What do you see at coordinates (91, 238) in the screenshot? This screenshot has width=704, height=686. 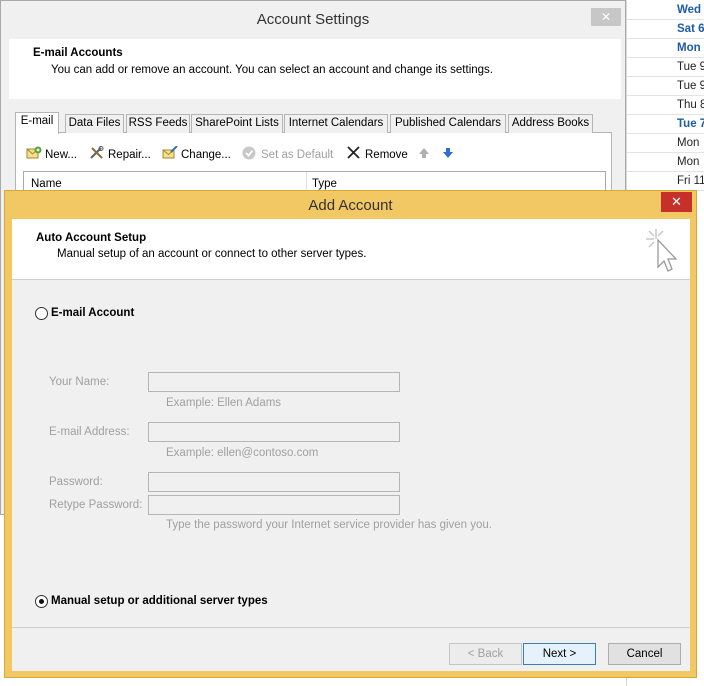 I see `wizard-header-title: Auto Account Setup` at bounding box center [91, 238].